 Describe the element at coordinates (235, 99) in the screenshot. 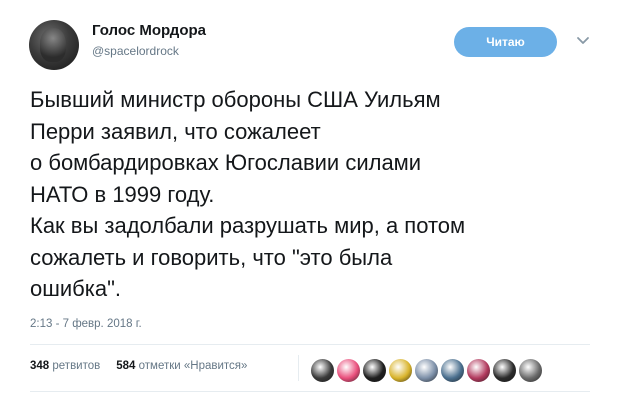

I see `tweet-line: Бывший министр обороны США Уильям` at that location.